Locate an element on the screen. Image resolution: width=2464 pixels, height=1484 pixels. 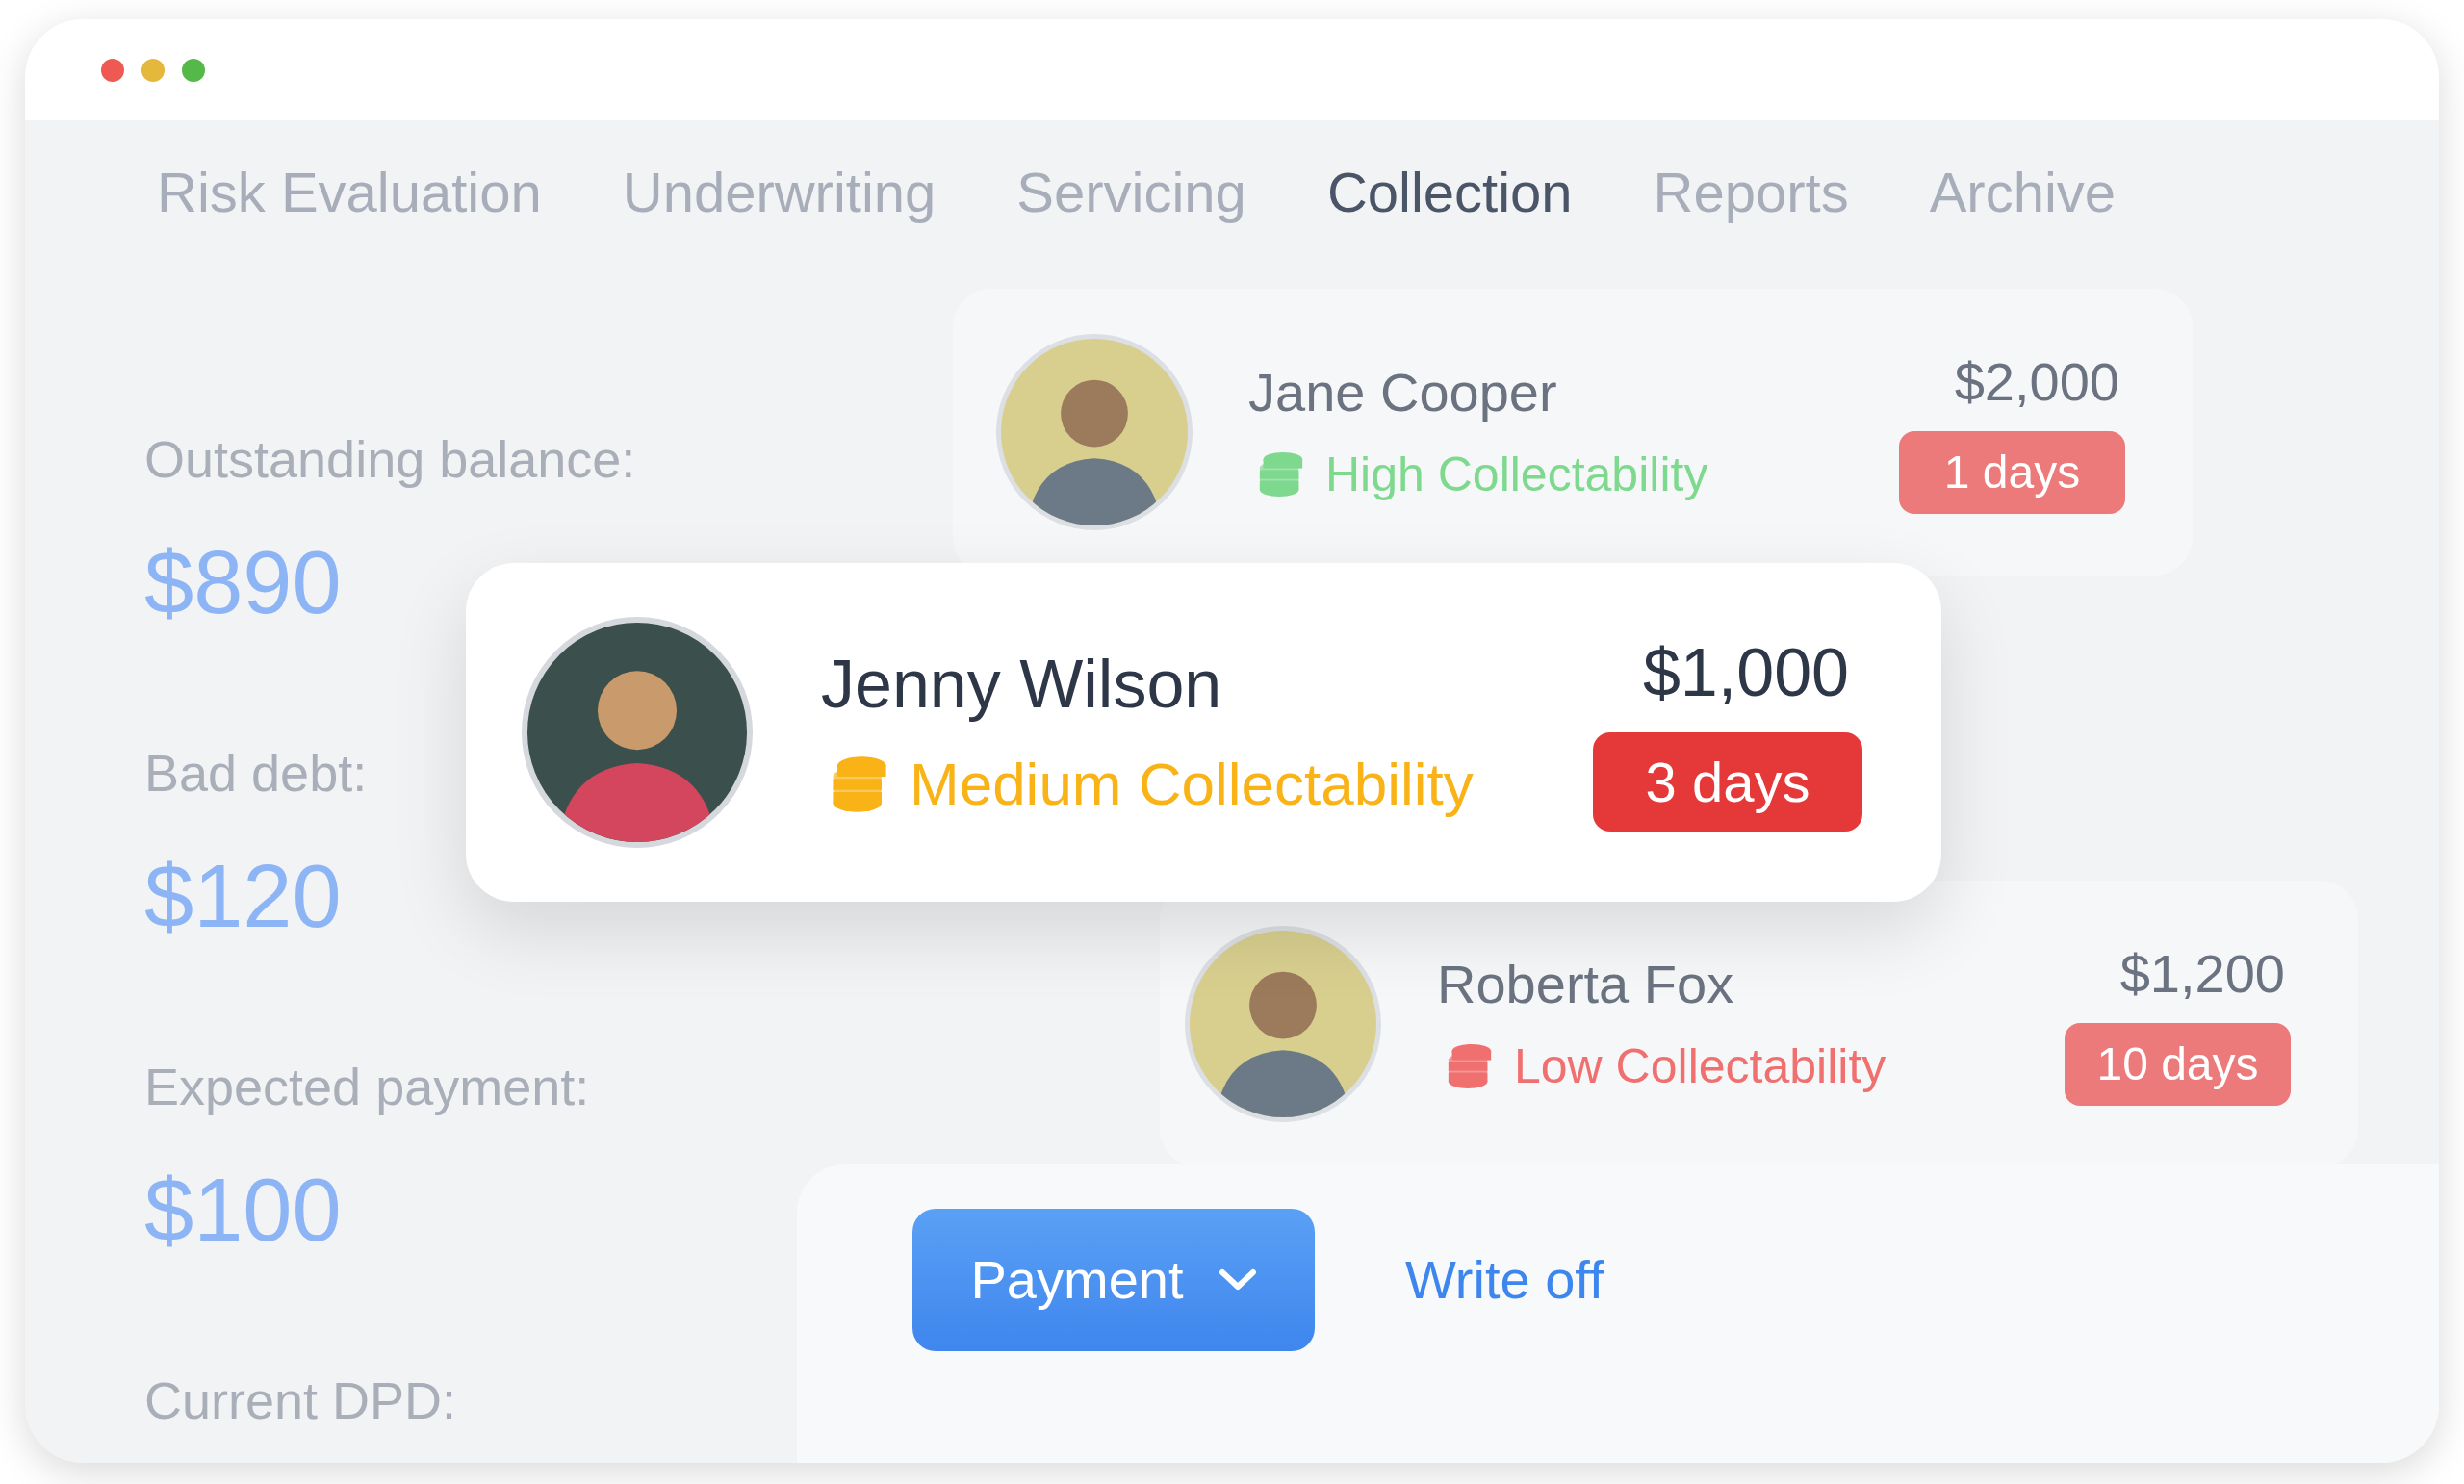
stat-value: $120 is located at coordinates (243, 896).